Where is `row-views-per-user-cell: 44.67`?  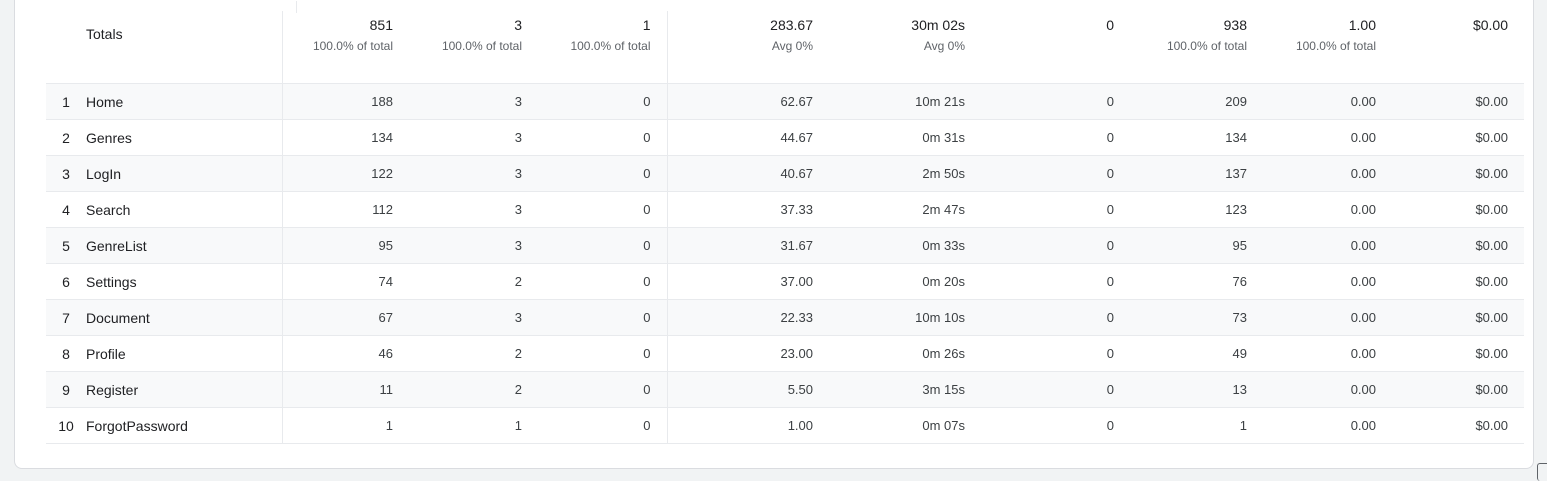 row-views-per-user-cell: 44.67 is located at coordinates (747, 137).